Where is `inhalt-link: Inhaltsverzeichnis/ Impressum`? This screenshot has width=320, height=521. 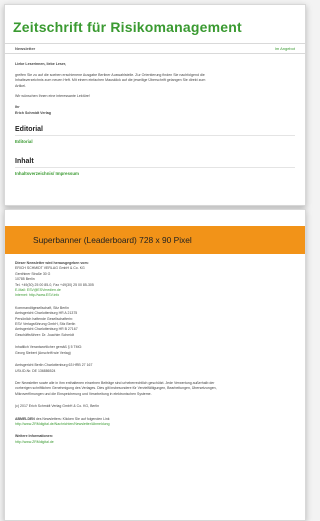 inhalt-link: Inhaltsverzeichnis/ Impressum is located at coordinates (155, 173).